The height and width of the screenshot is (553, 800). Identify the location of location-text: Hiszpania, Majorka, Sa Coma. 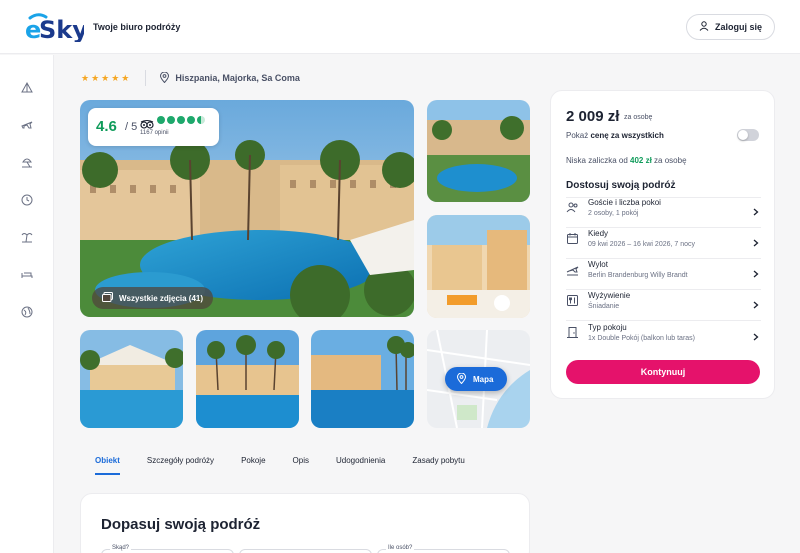
(237, 78).